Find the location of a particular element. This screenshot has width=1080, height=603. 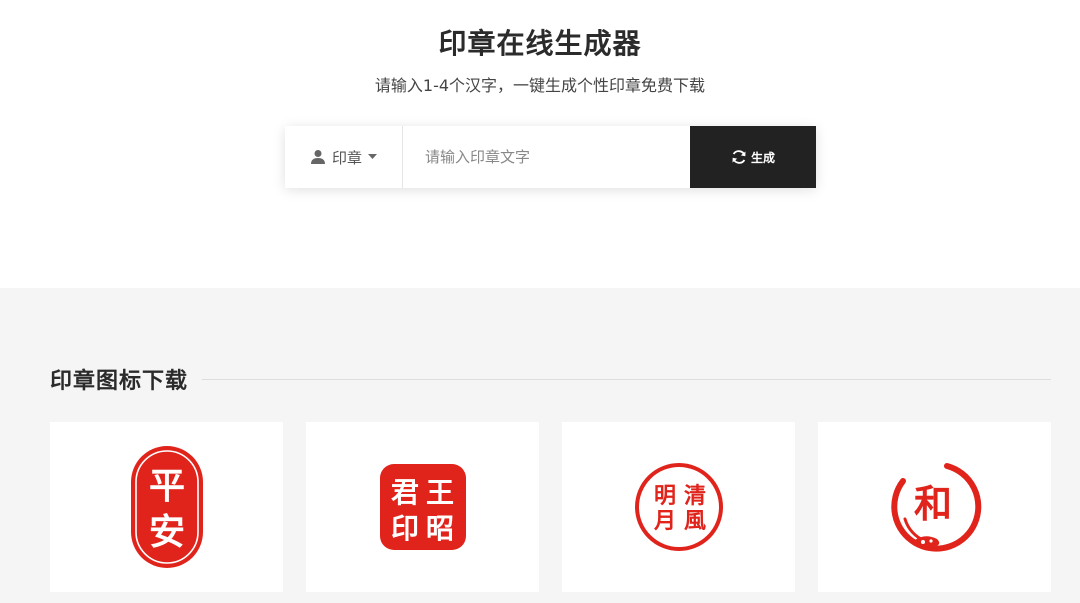

page-title: 印章在线生成器 is located at coordinates (540, 43).